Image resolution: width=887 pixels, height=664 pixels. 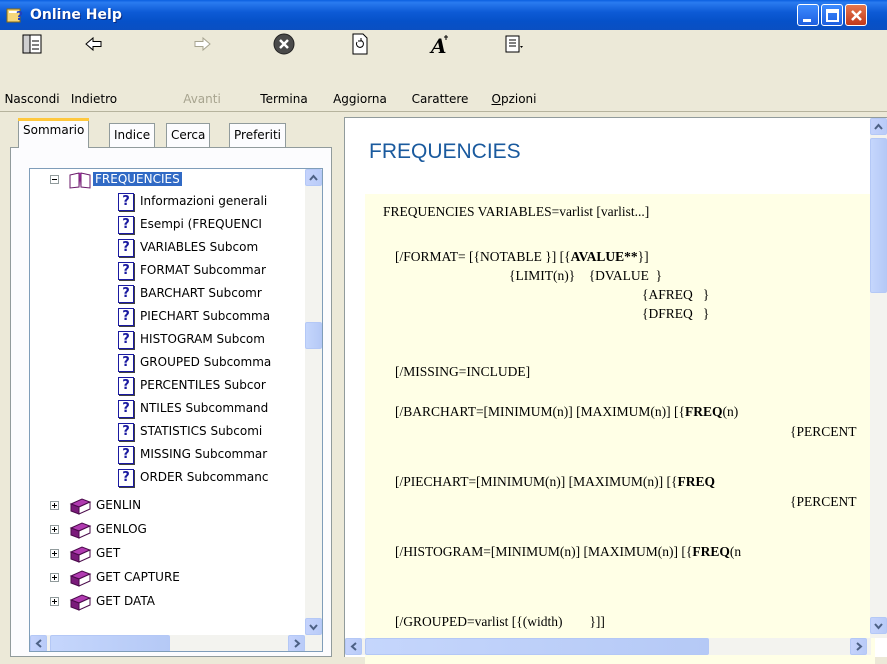 I want to click on tree-topic-label: STATISTICS Subcomi, so click(x=201, y=431).